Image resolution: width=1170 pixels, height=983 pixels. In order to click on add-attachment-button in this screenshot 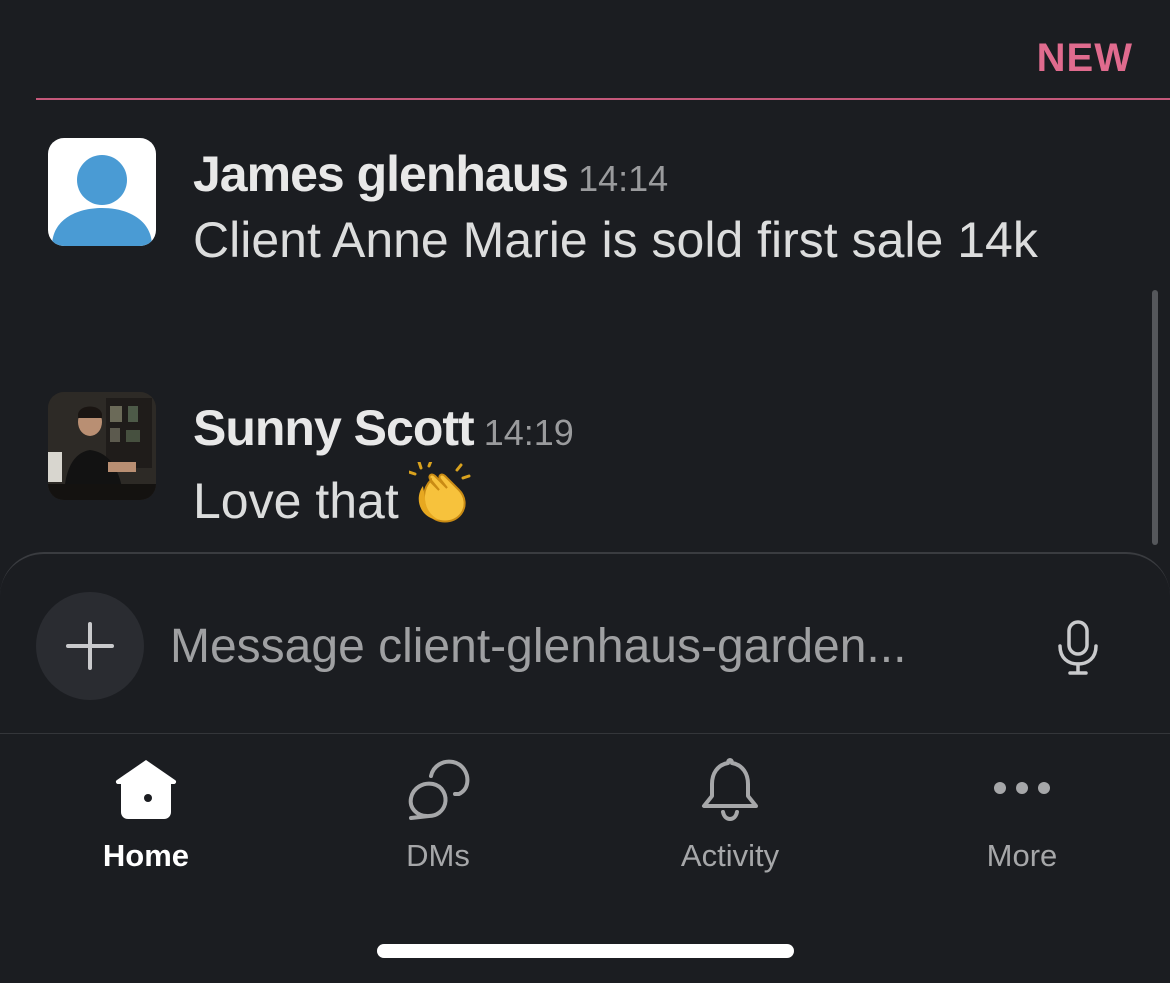, I will do `click(90, 646)`.